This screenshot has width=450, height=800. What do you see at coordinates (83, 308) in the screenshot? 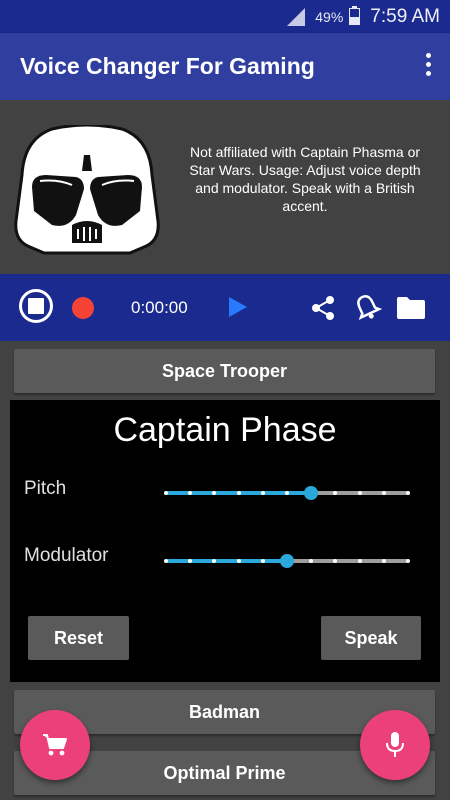
I see `record-button` at bounding box center [83, 308].